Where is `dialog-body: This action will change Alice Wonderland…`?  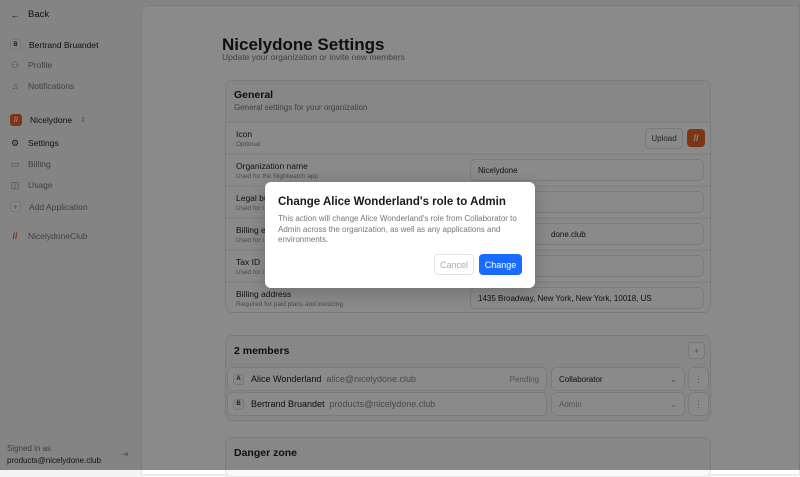
dialog-body: This action will change Alice Wonderland… is located at coordinates (397, 229).